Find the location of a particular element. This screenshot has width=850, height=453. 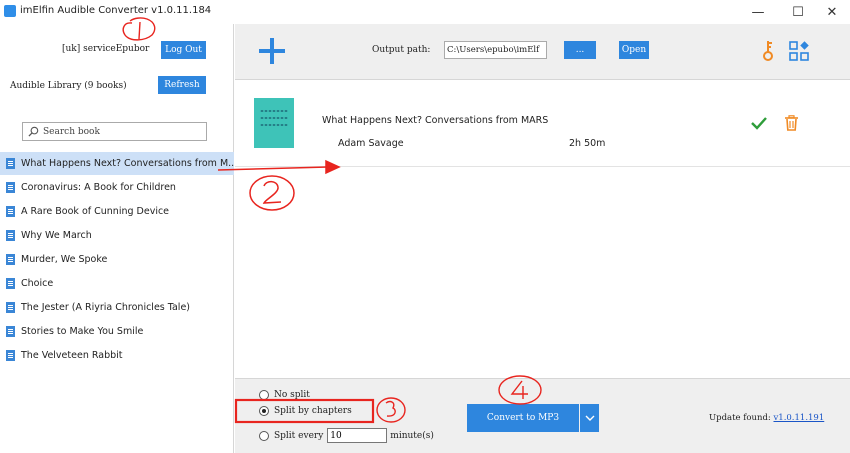

book-title: Murder, We Spoke is located at coordinates (64, 259).